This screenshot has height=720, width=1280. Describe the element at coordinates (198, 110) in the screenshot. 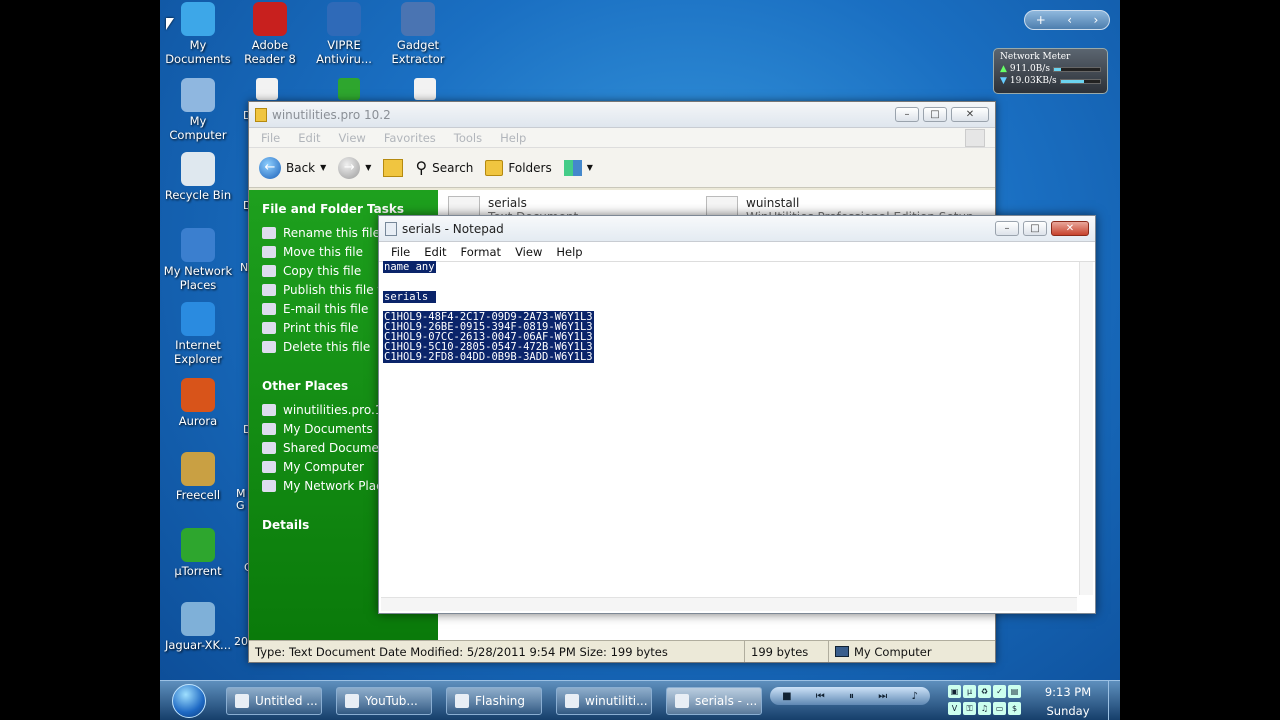

I see `desktop-icon-my-computer: My Computer` at that location.